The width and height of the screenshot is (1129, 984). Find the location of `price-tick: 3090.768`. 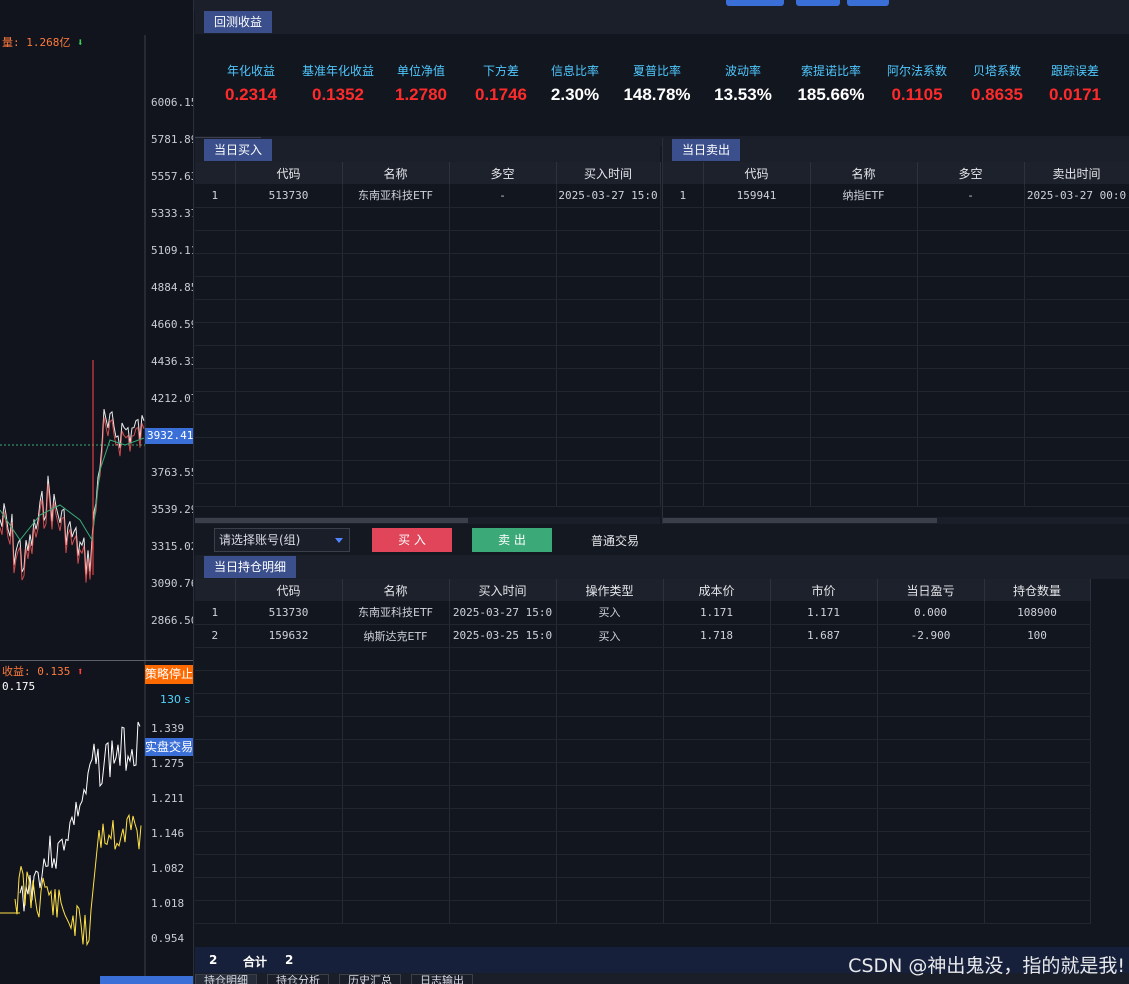

price-tick: 3090.768 is located at coordinates (172, 583).